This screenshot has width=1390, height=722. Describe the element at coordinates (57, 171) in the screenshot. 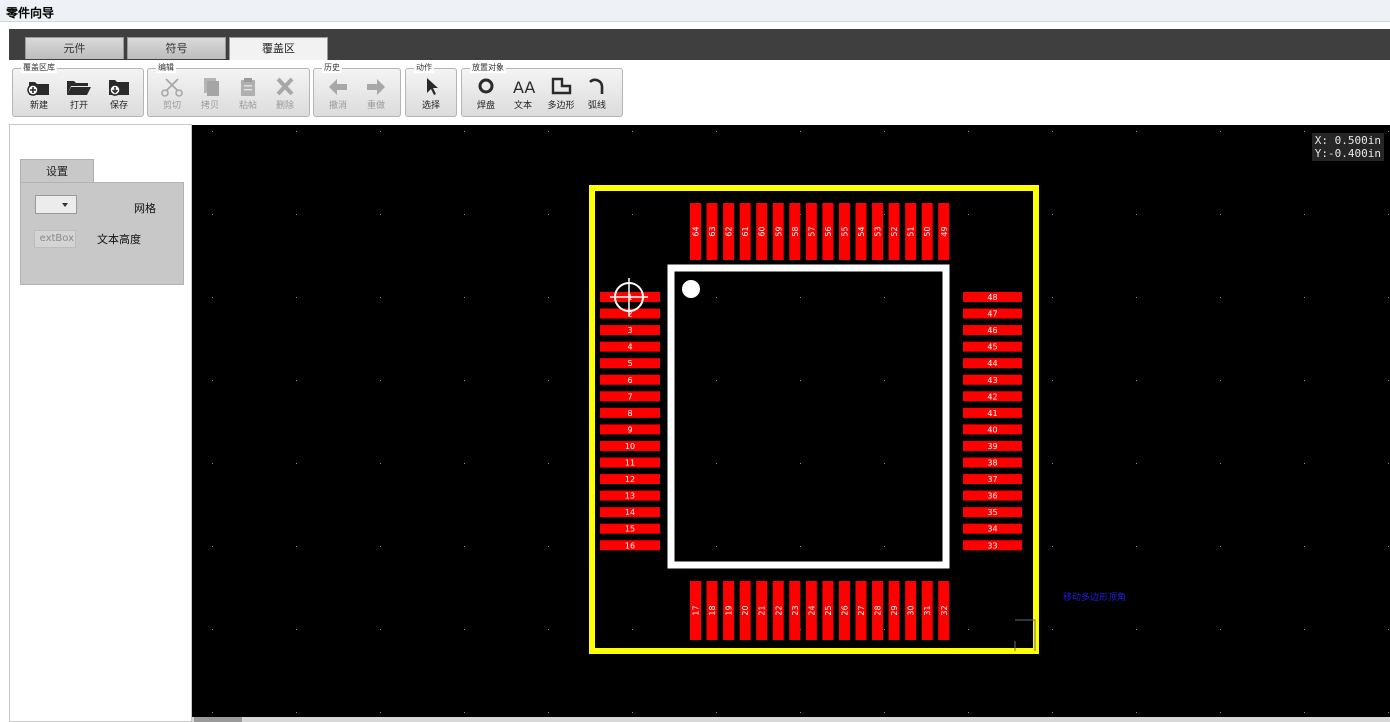

I see `settings-tab: 设置` at that location.